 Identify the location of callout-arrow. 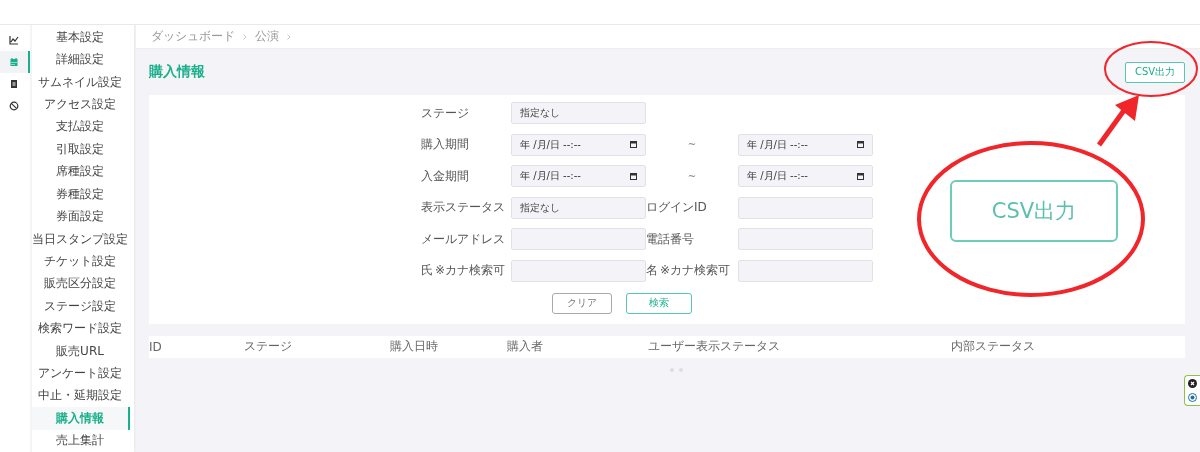
(1118, 120).